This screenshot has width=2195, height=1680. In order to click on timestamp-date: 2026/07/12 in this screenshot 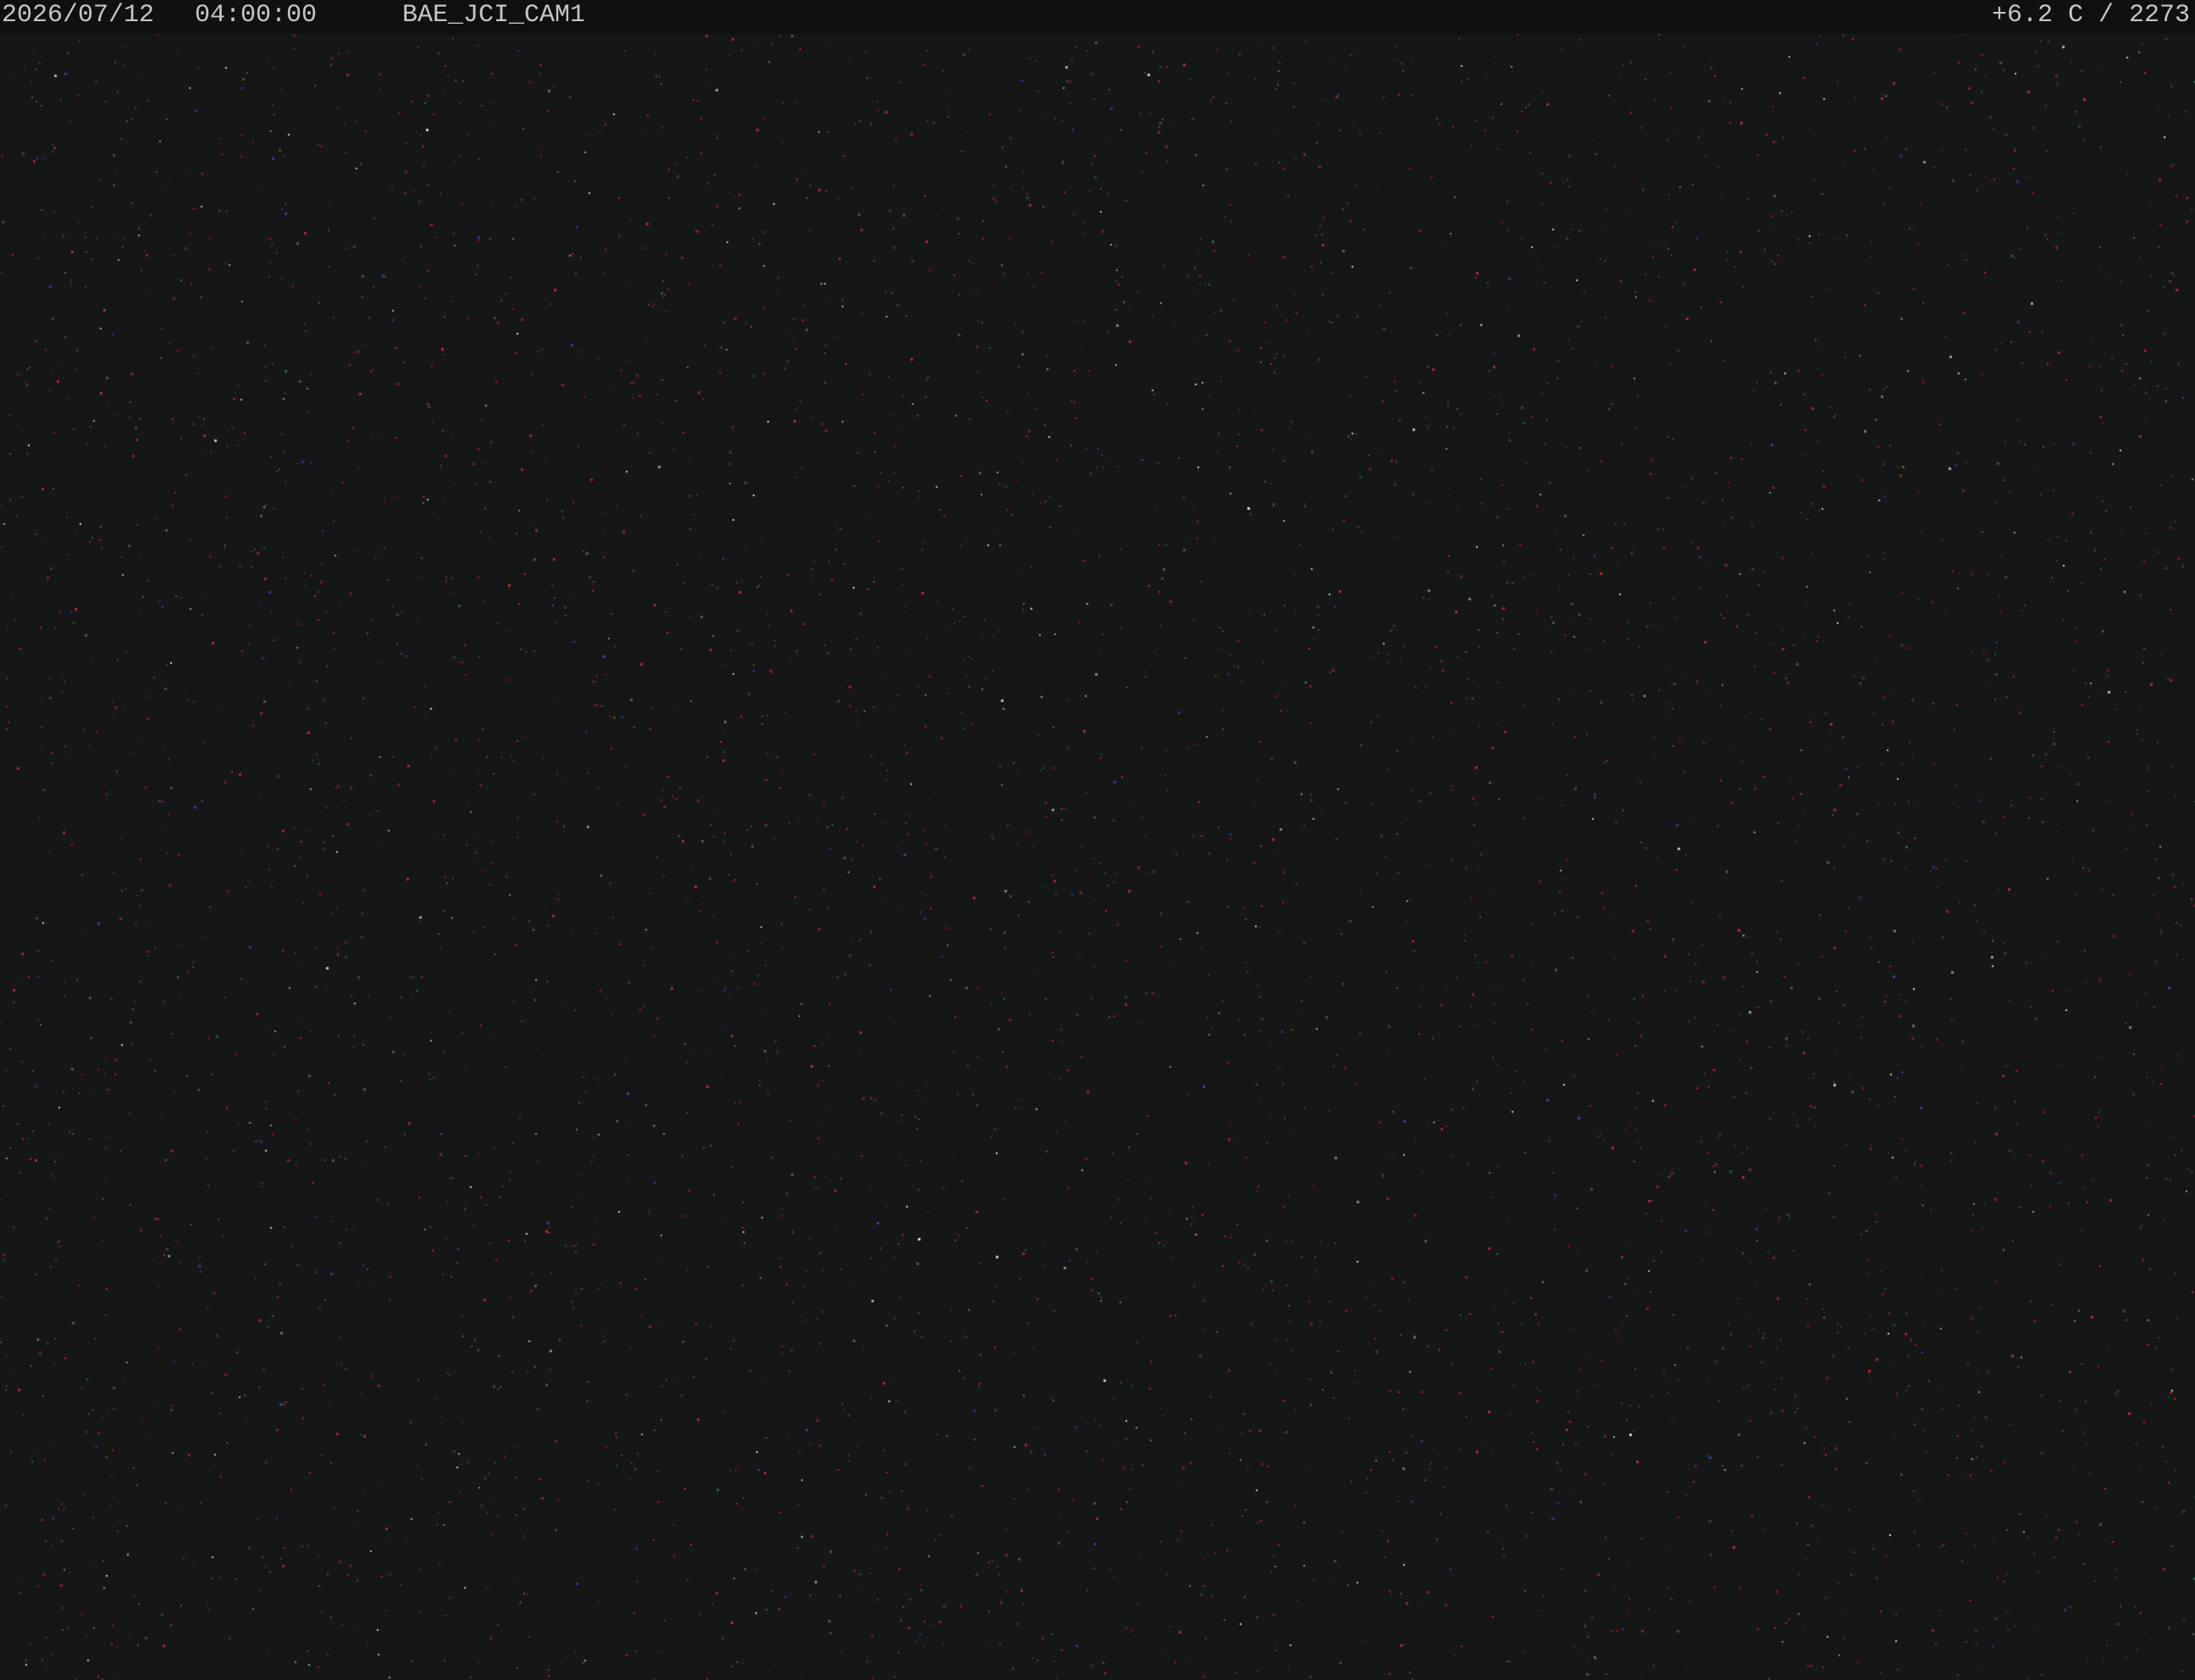, I will do `click(79, 15)`.